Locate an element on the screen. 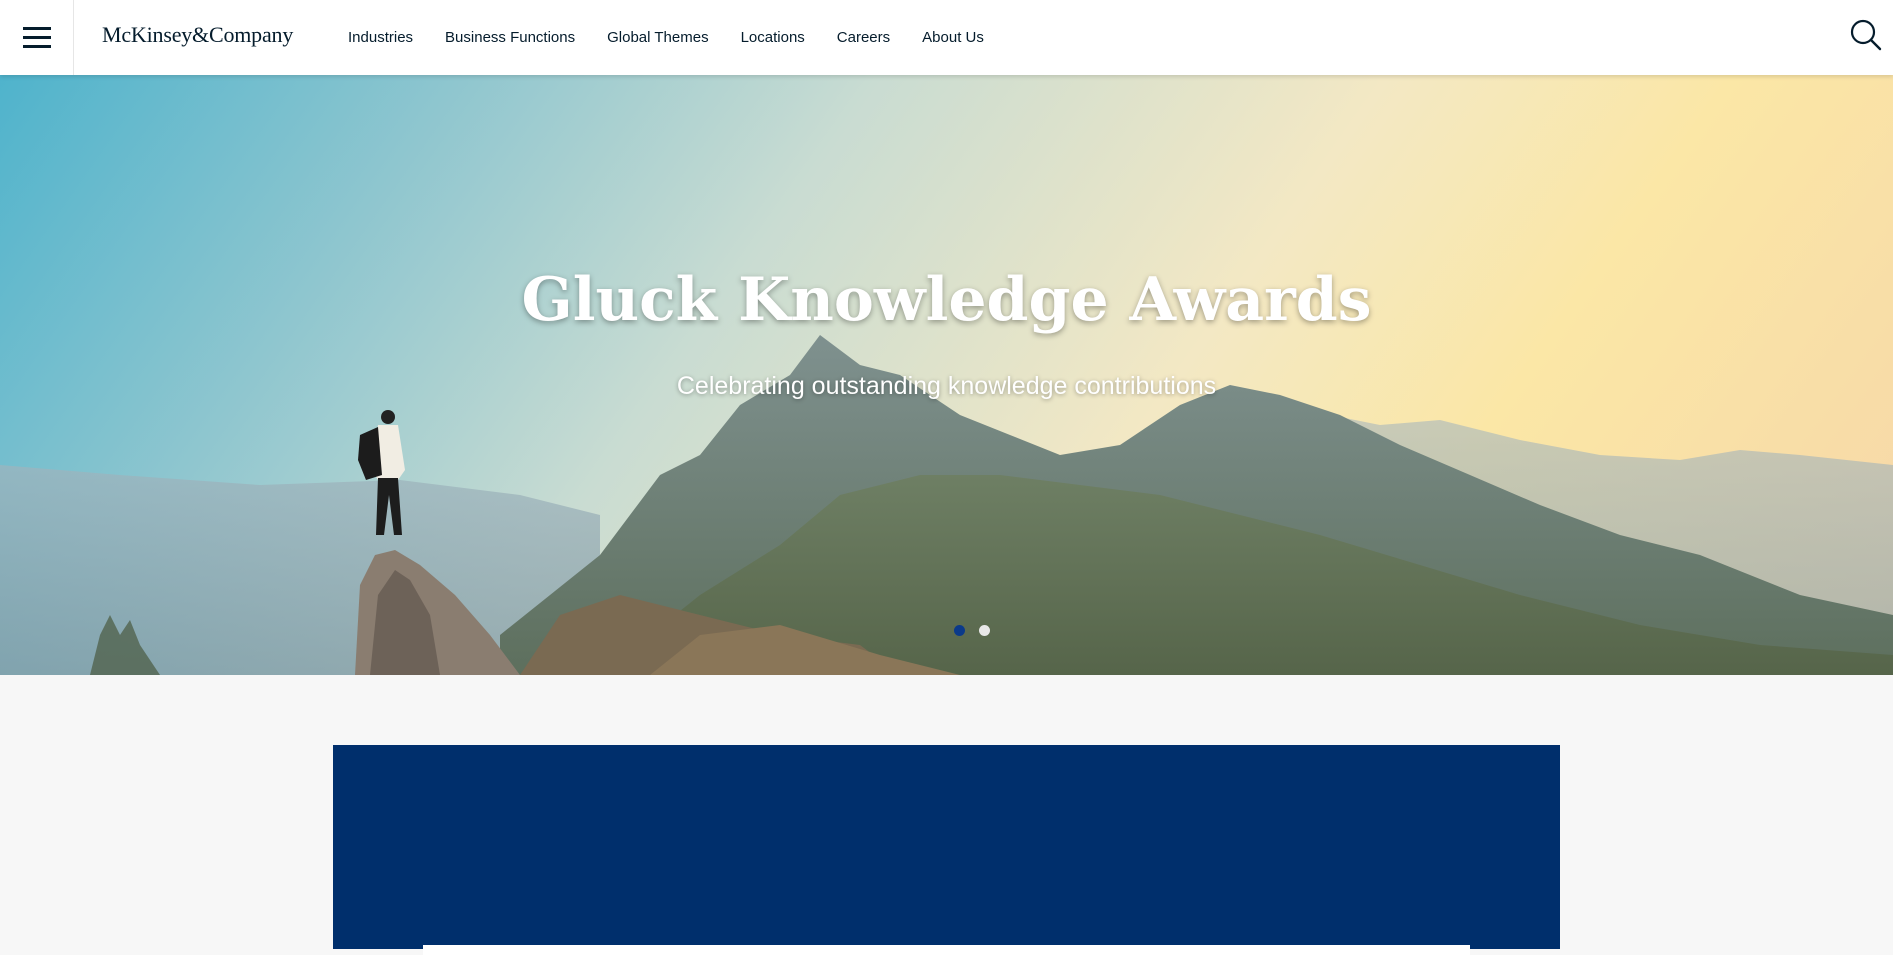 This screenshot has height=955, width=1893. search-icon is located at coordinates (1866, 35).